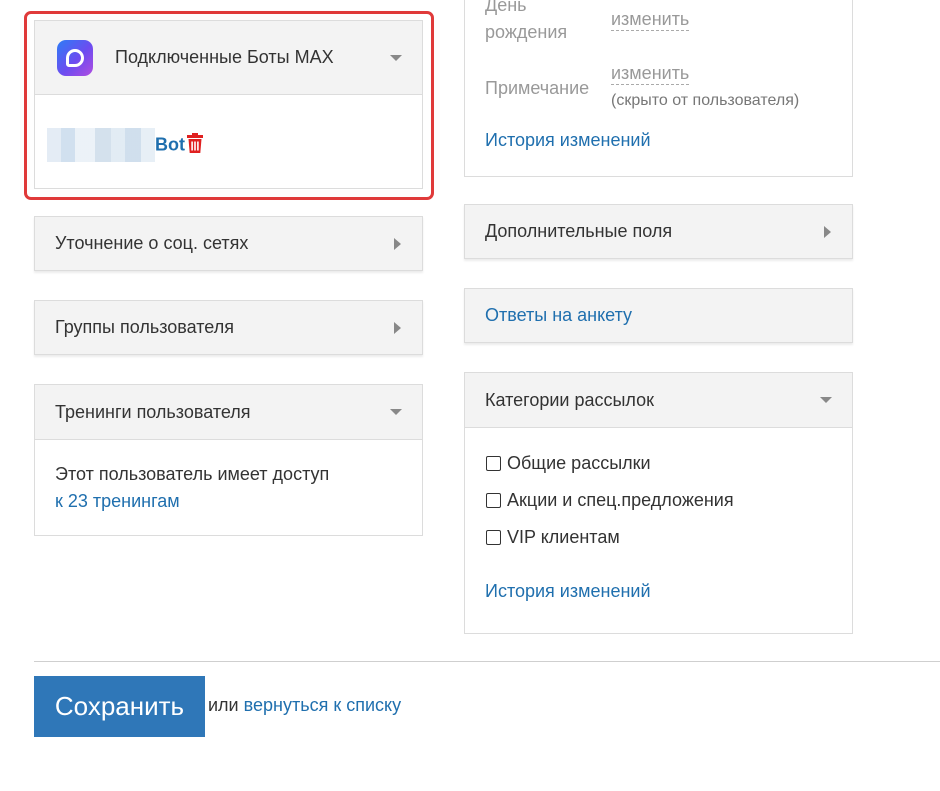  What do you see at coordinates (487, 661) in the screenshot?
I see `footer-divider` at bounding box center [487, 661].